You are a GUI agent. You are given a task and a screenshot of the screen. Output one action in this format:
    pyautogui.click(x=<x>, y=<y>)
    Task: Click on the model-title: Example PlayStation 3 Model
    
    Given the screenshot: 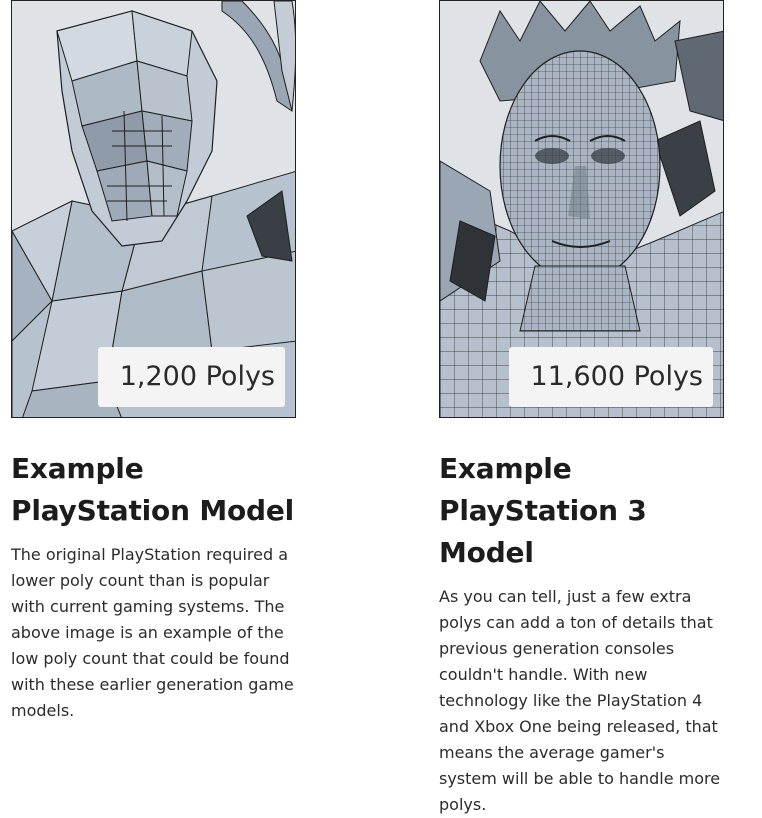 What is the action you would take?
    pyautogui.click(x=543, y=510)
    